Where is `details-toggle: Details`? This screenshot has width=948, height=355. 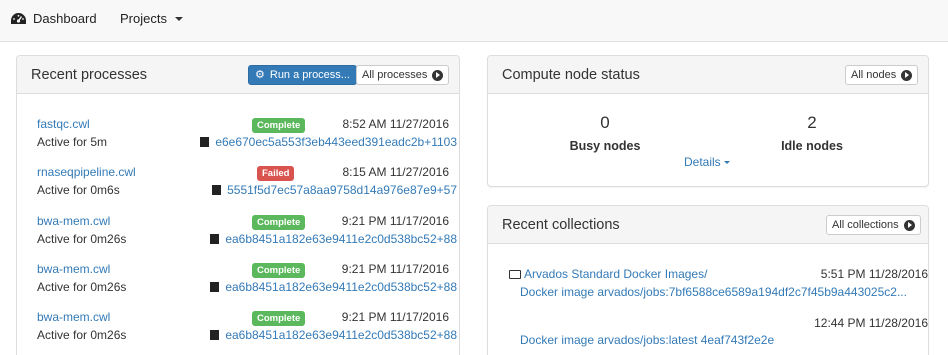 details-toggle: Details is located at coordinates (707, 162).